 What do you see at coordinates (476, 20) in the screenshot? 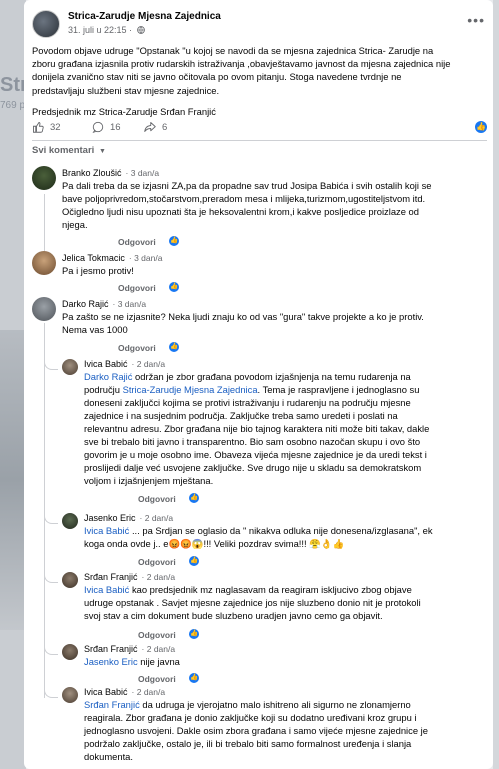
I see `more-options-button: •••` at bounding box center [476, 20].